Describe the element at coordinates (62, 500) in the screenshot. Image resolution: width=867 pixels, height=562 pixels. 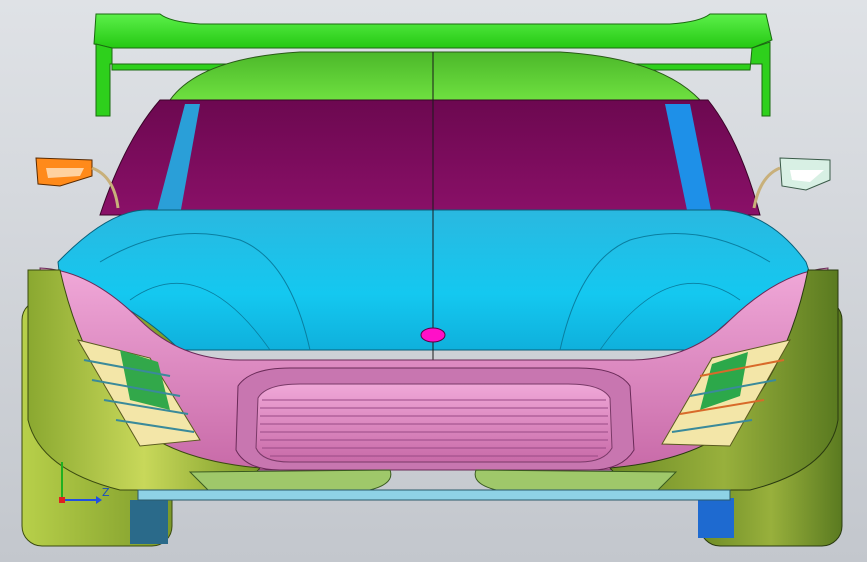
I see `axis-x-marker` at that location.